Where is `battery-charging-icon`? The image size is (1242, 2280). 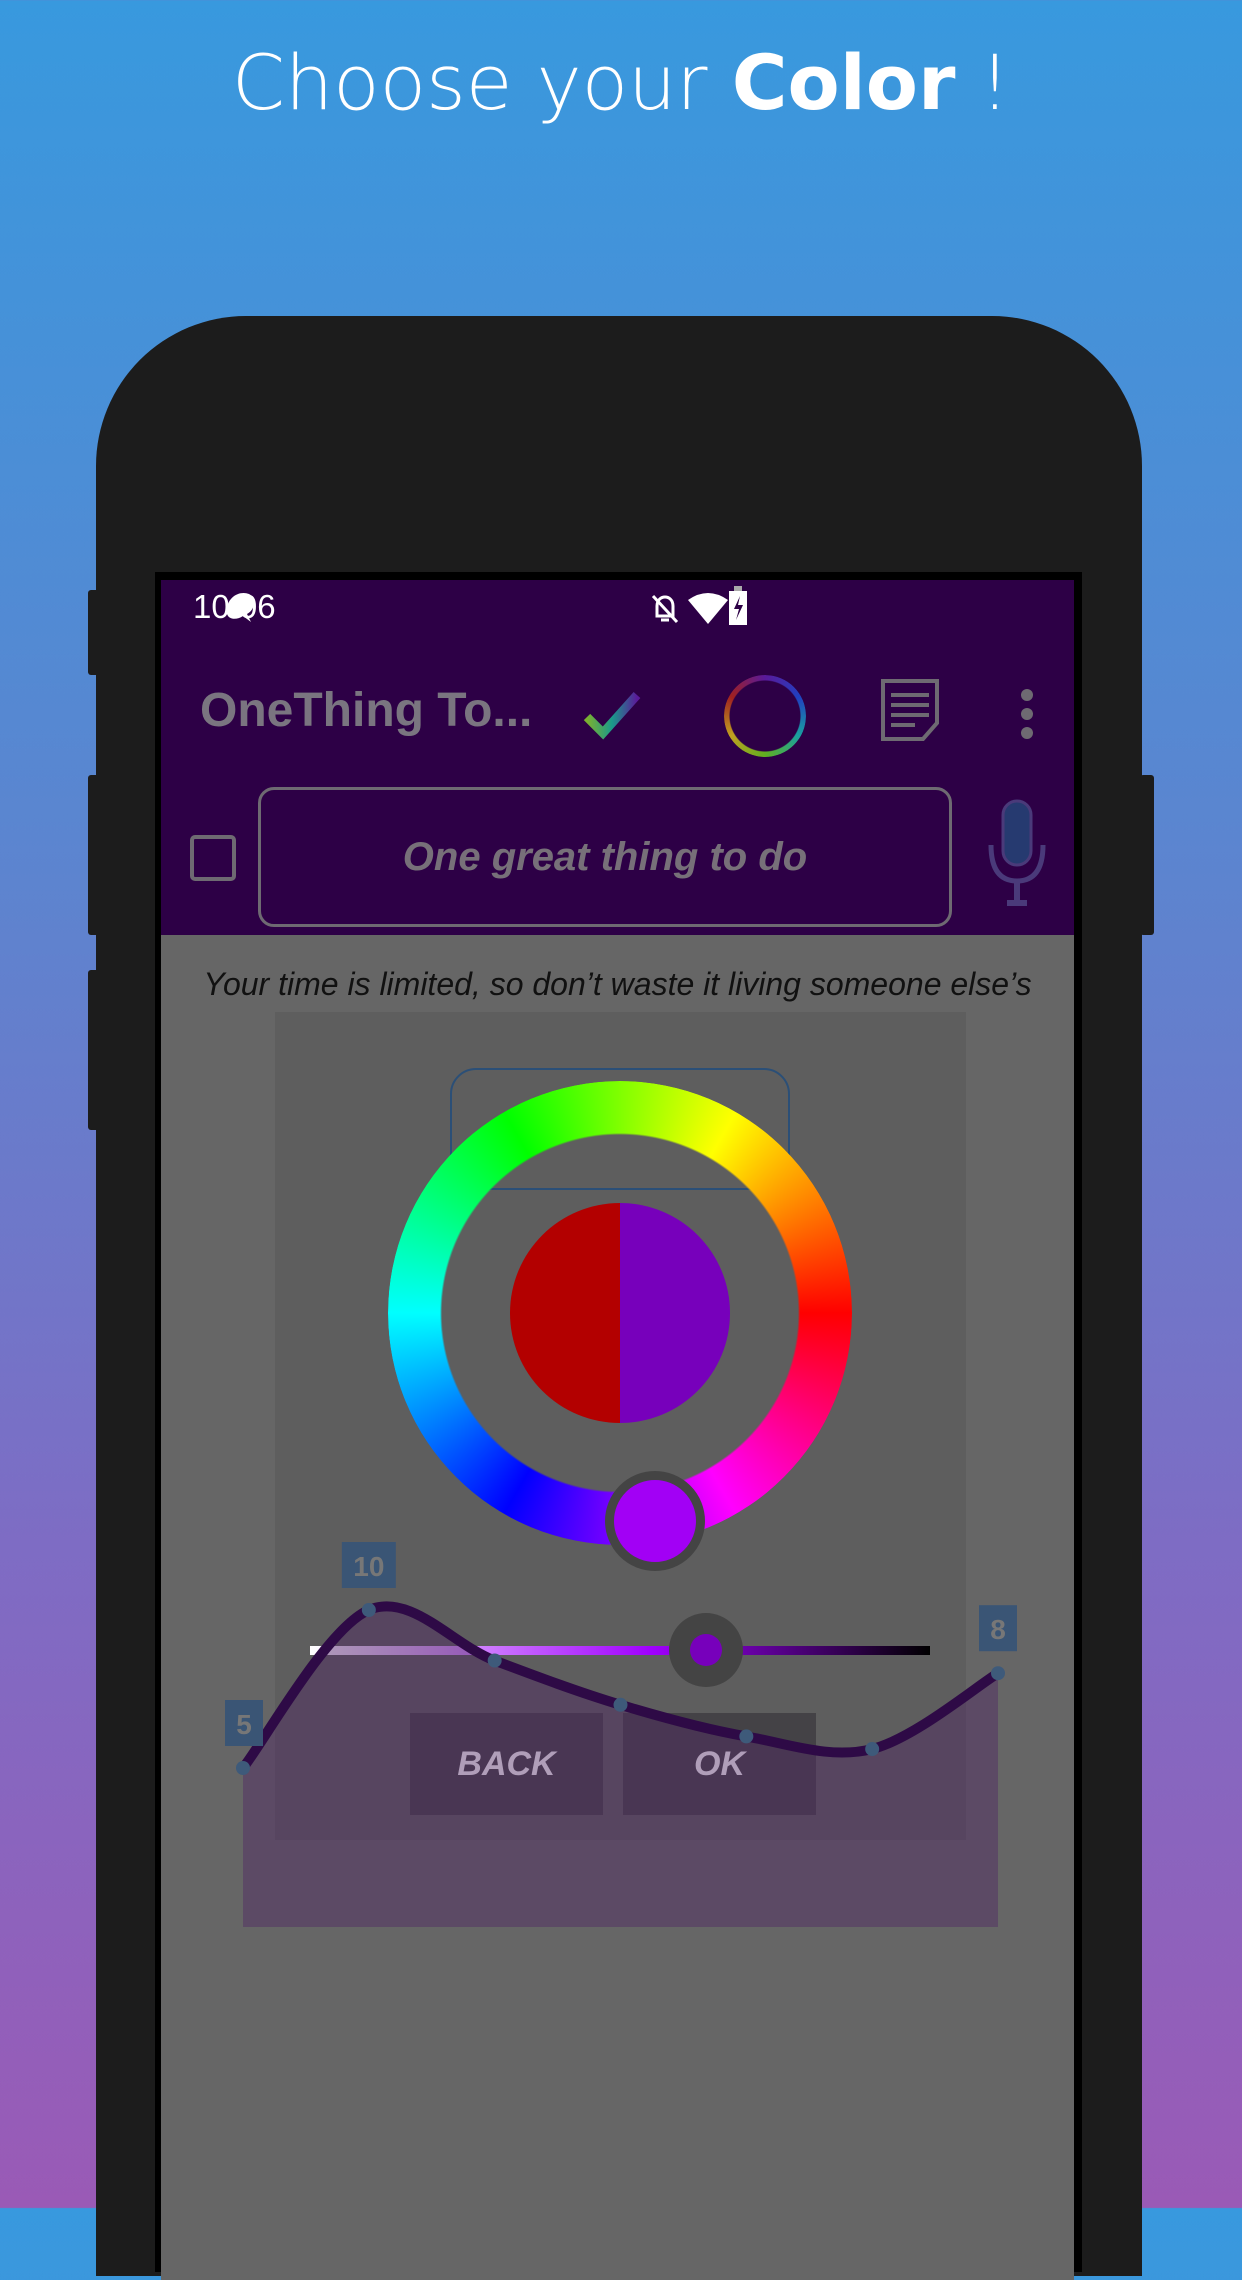 battery-charging-icon is located at coordinates (738, 605).